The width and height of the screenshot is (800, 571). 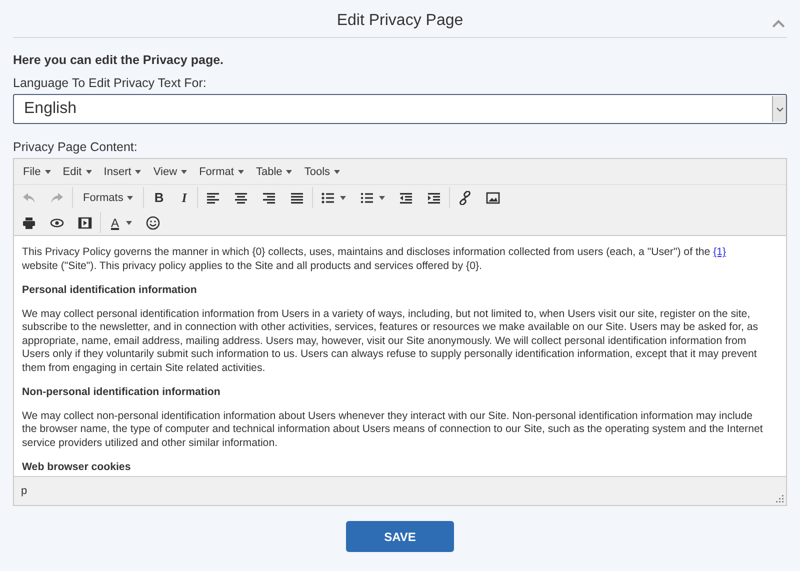 I want to click on element-path: p, so click(x=24, y=491).